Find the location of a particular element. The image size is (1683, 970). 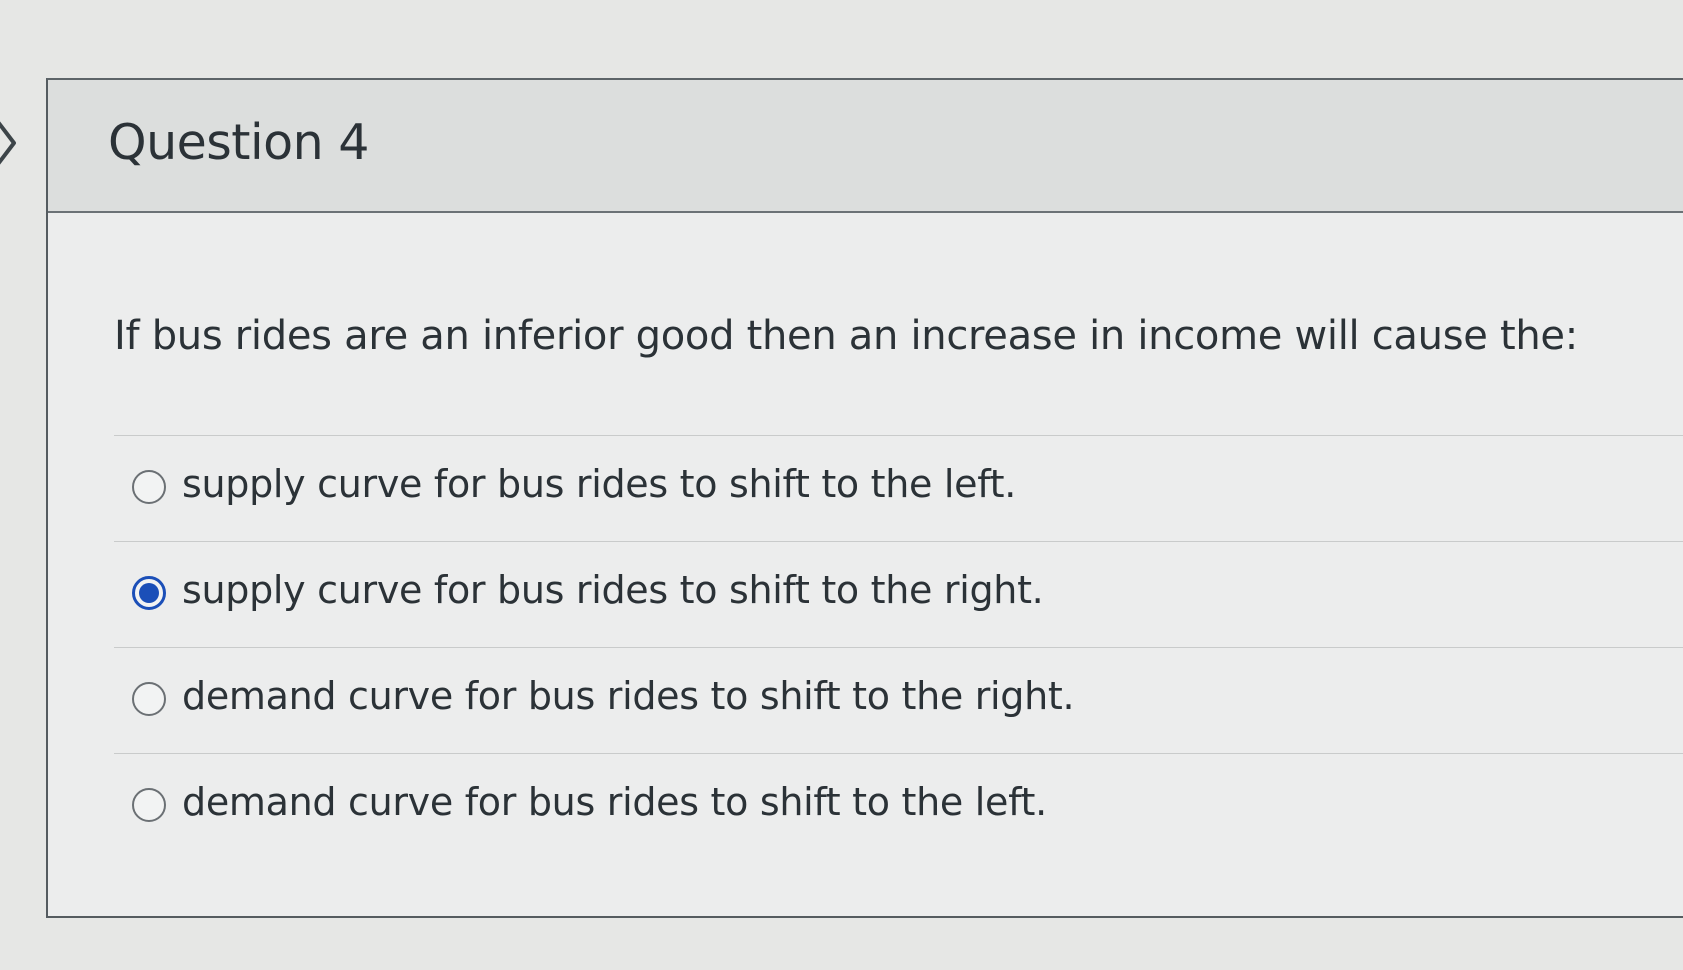

chevron-right-icon is located at coordinates (10, 143).